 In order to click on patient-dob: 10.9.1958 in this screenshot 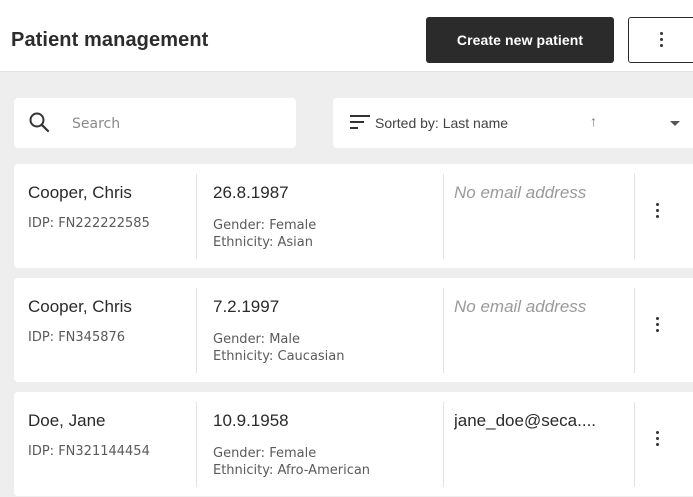, I will do `click(251, 420)`.